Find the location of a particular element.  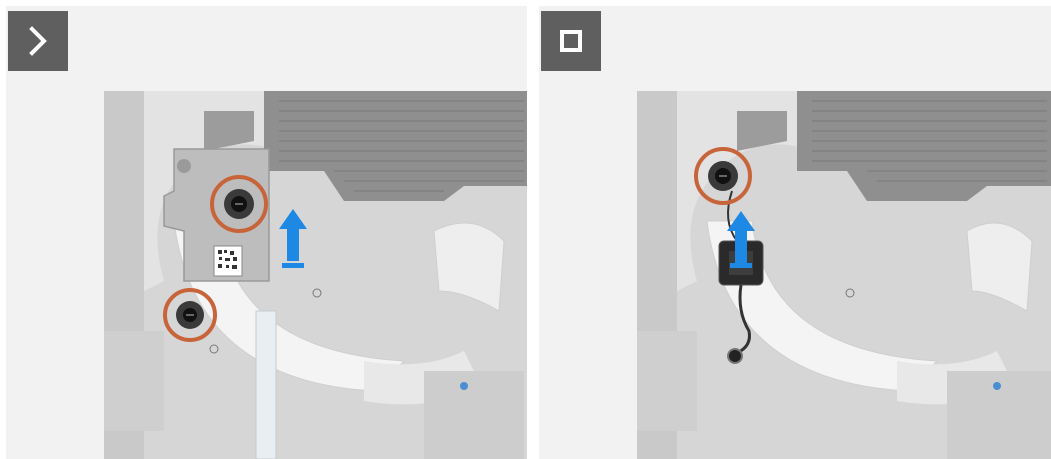

step-badge-next is located at coordinates (38, 41).